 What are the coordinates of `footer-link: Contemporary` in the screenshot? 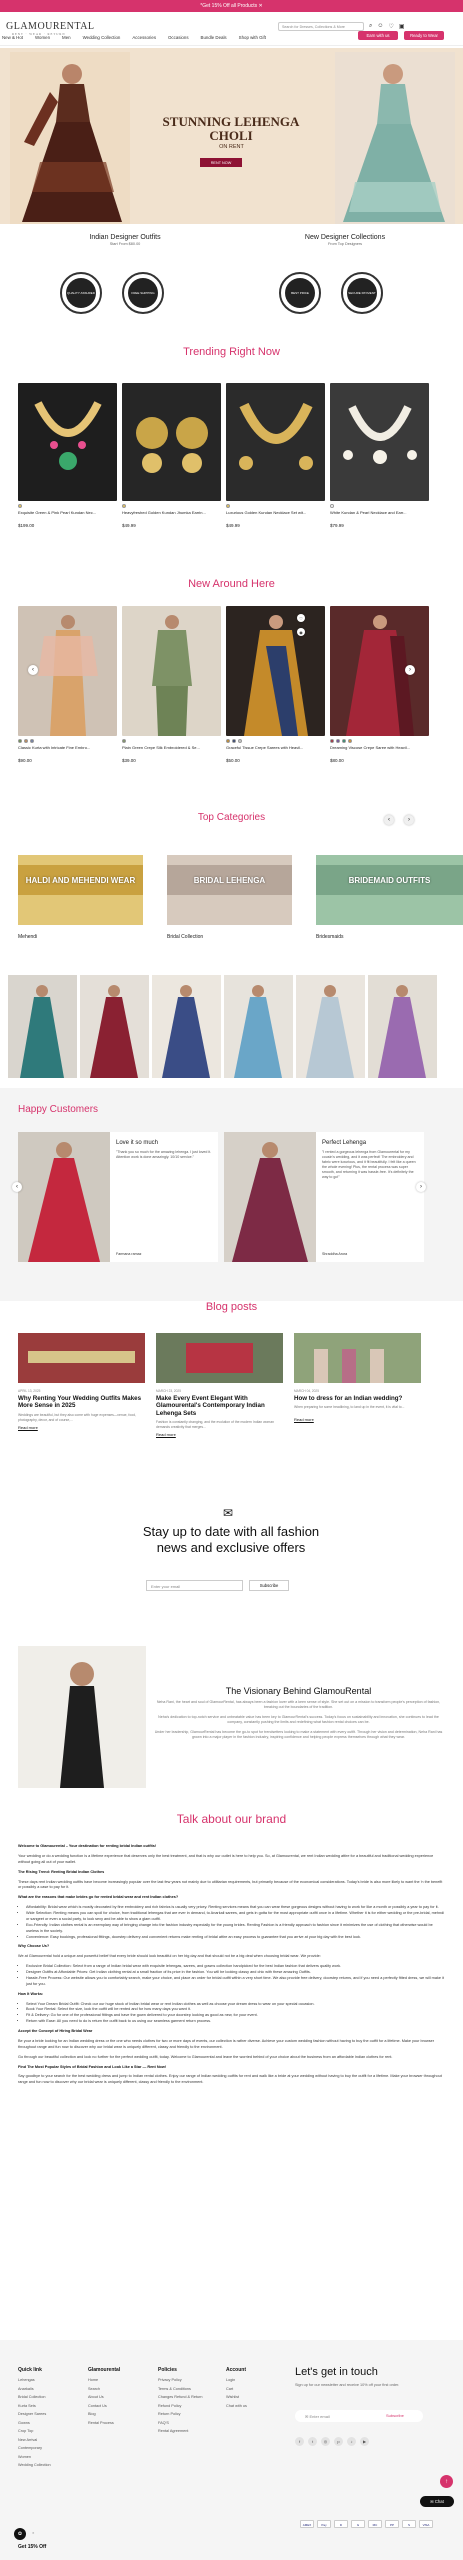 It's located at (34, 2448).